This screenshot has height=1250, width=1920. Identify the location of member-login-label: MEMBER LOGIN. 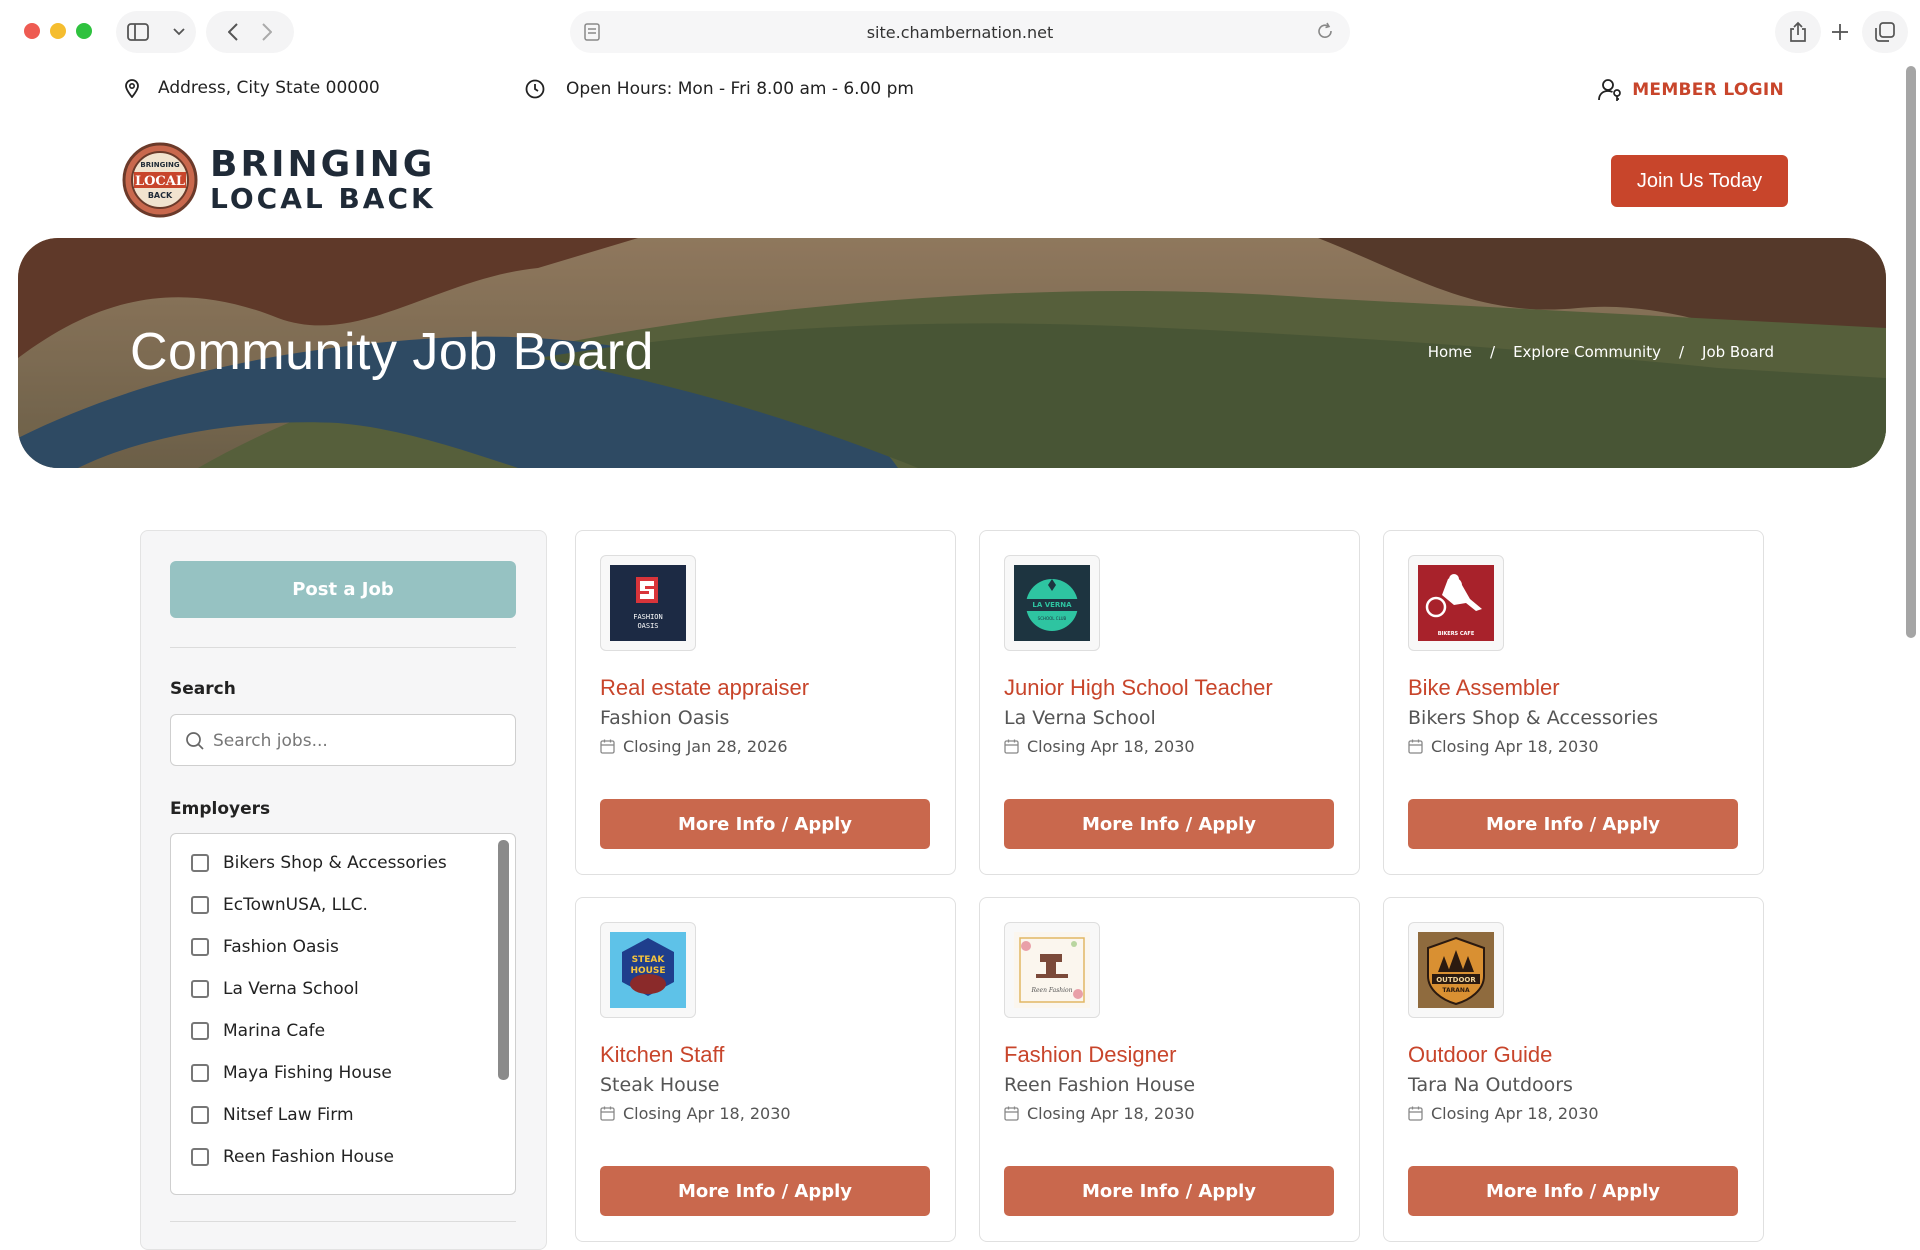
(1708, 90).